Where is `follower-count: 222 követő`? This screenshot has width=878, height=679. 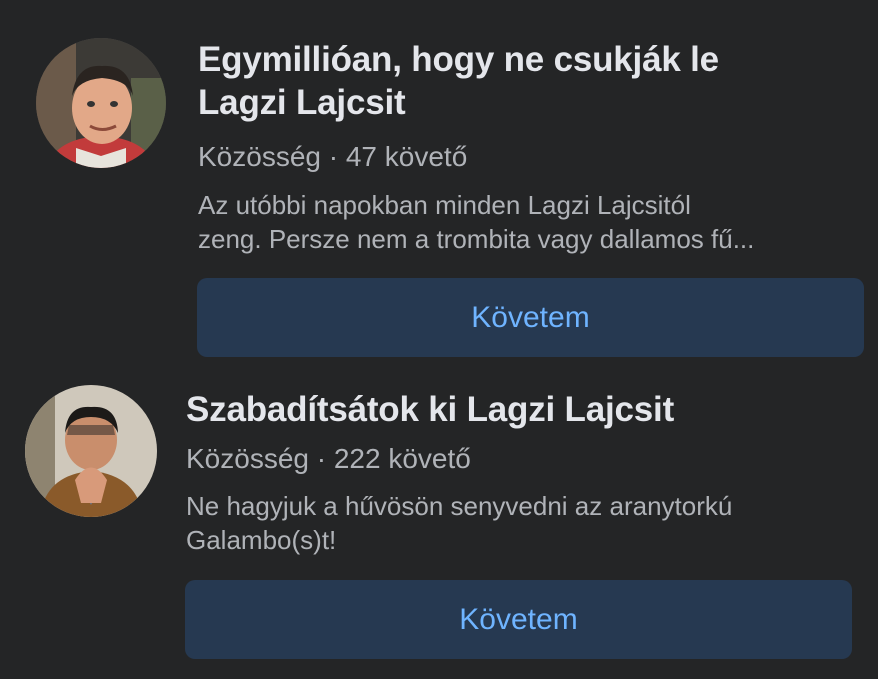 follower-count: 222 követő is located at coordinates (402, 458).